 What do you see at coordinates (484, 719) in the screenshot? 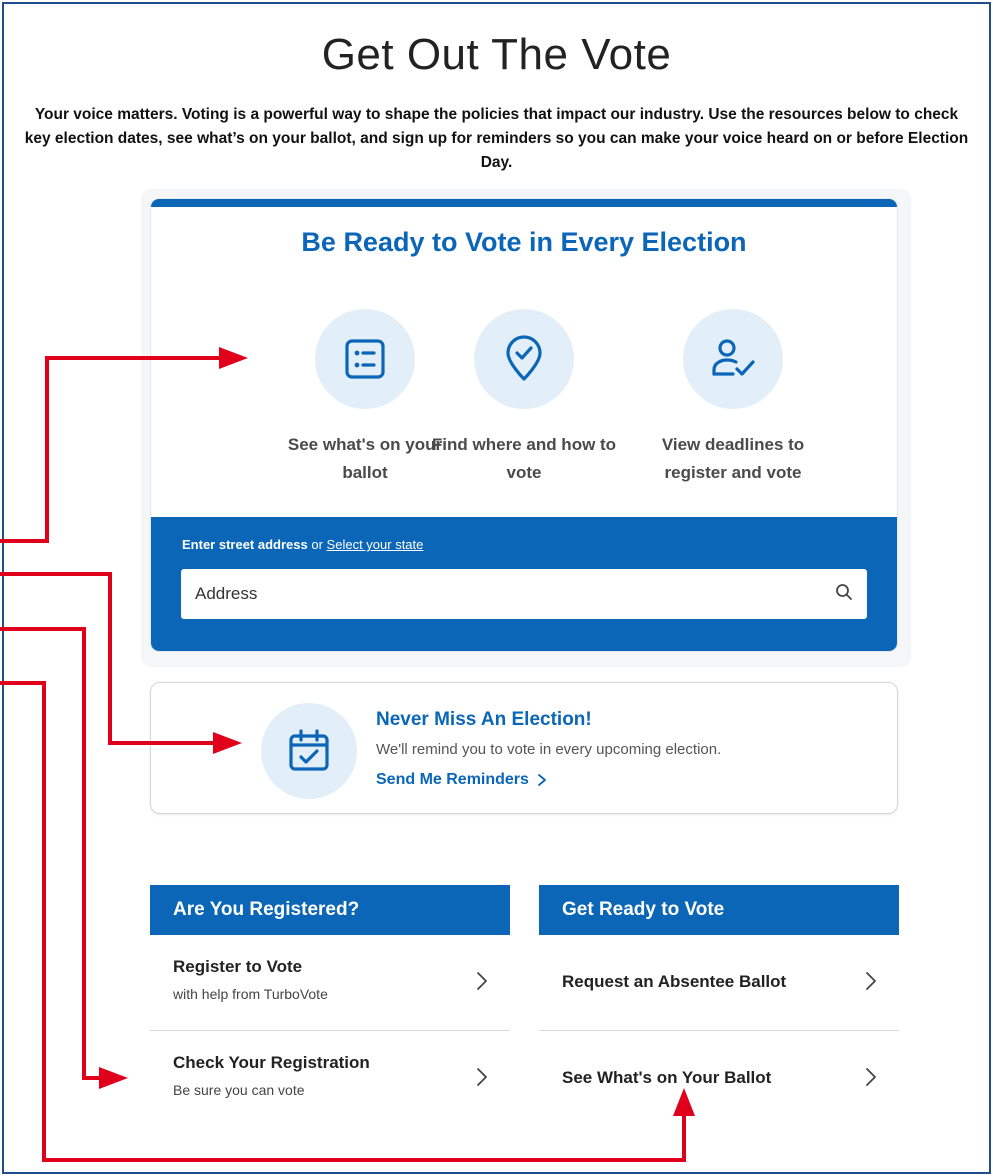
I see `reminder-title: Never Miss An Election!` at bounding box center [484, 719].